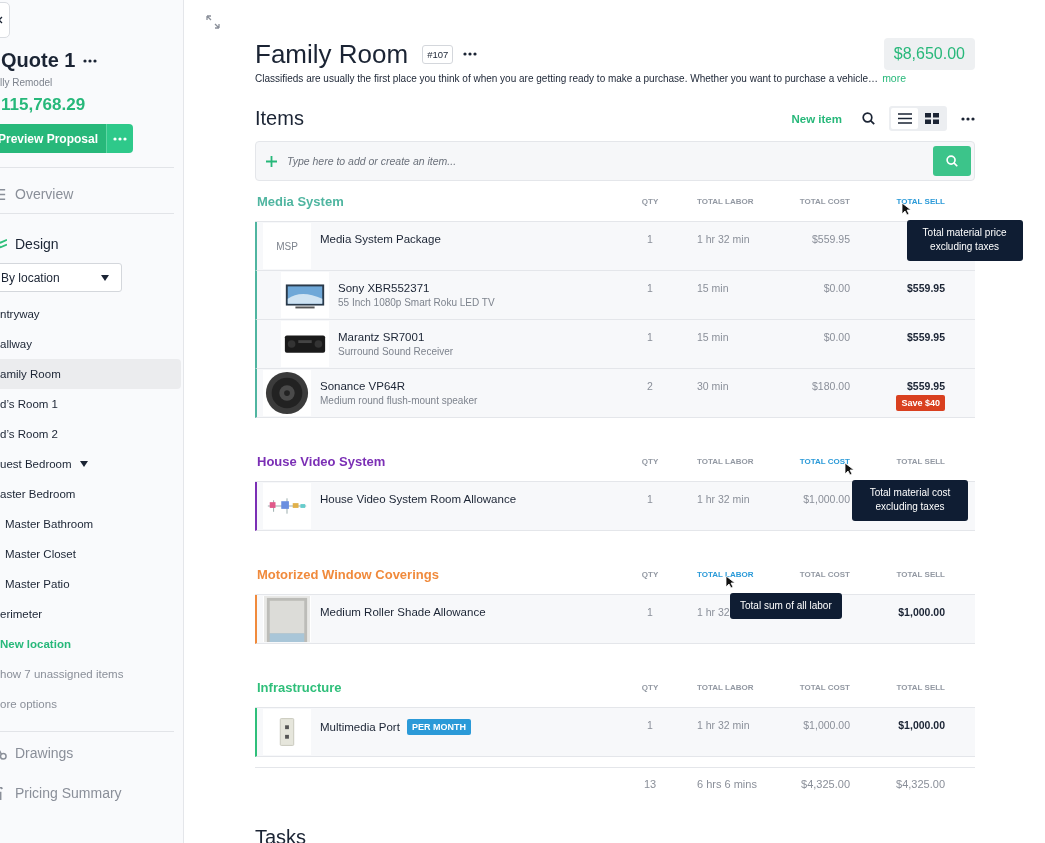  What do you see at coordinates (321, 461) in the screenshot?
I see `group-title: House Video System` at bounding box center [321, 461].